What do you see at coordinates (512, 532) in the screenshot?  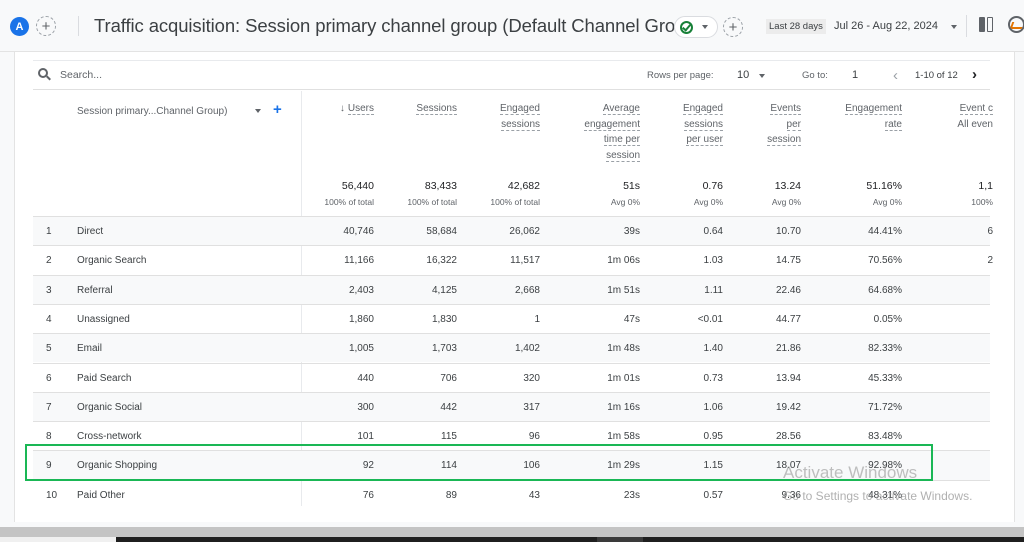 I see `horizontal-scrollbar` at bounding box center [512, 532].